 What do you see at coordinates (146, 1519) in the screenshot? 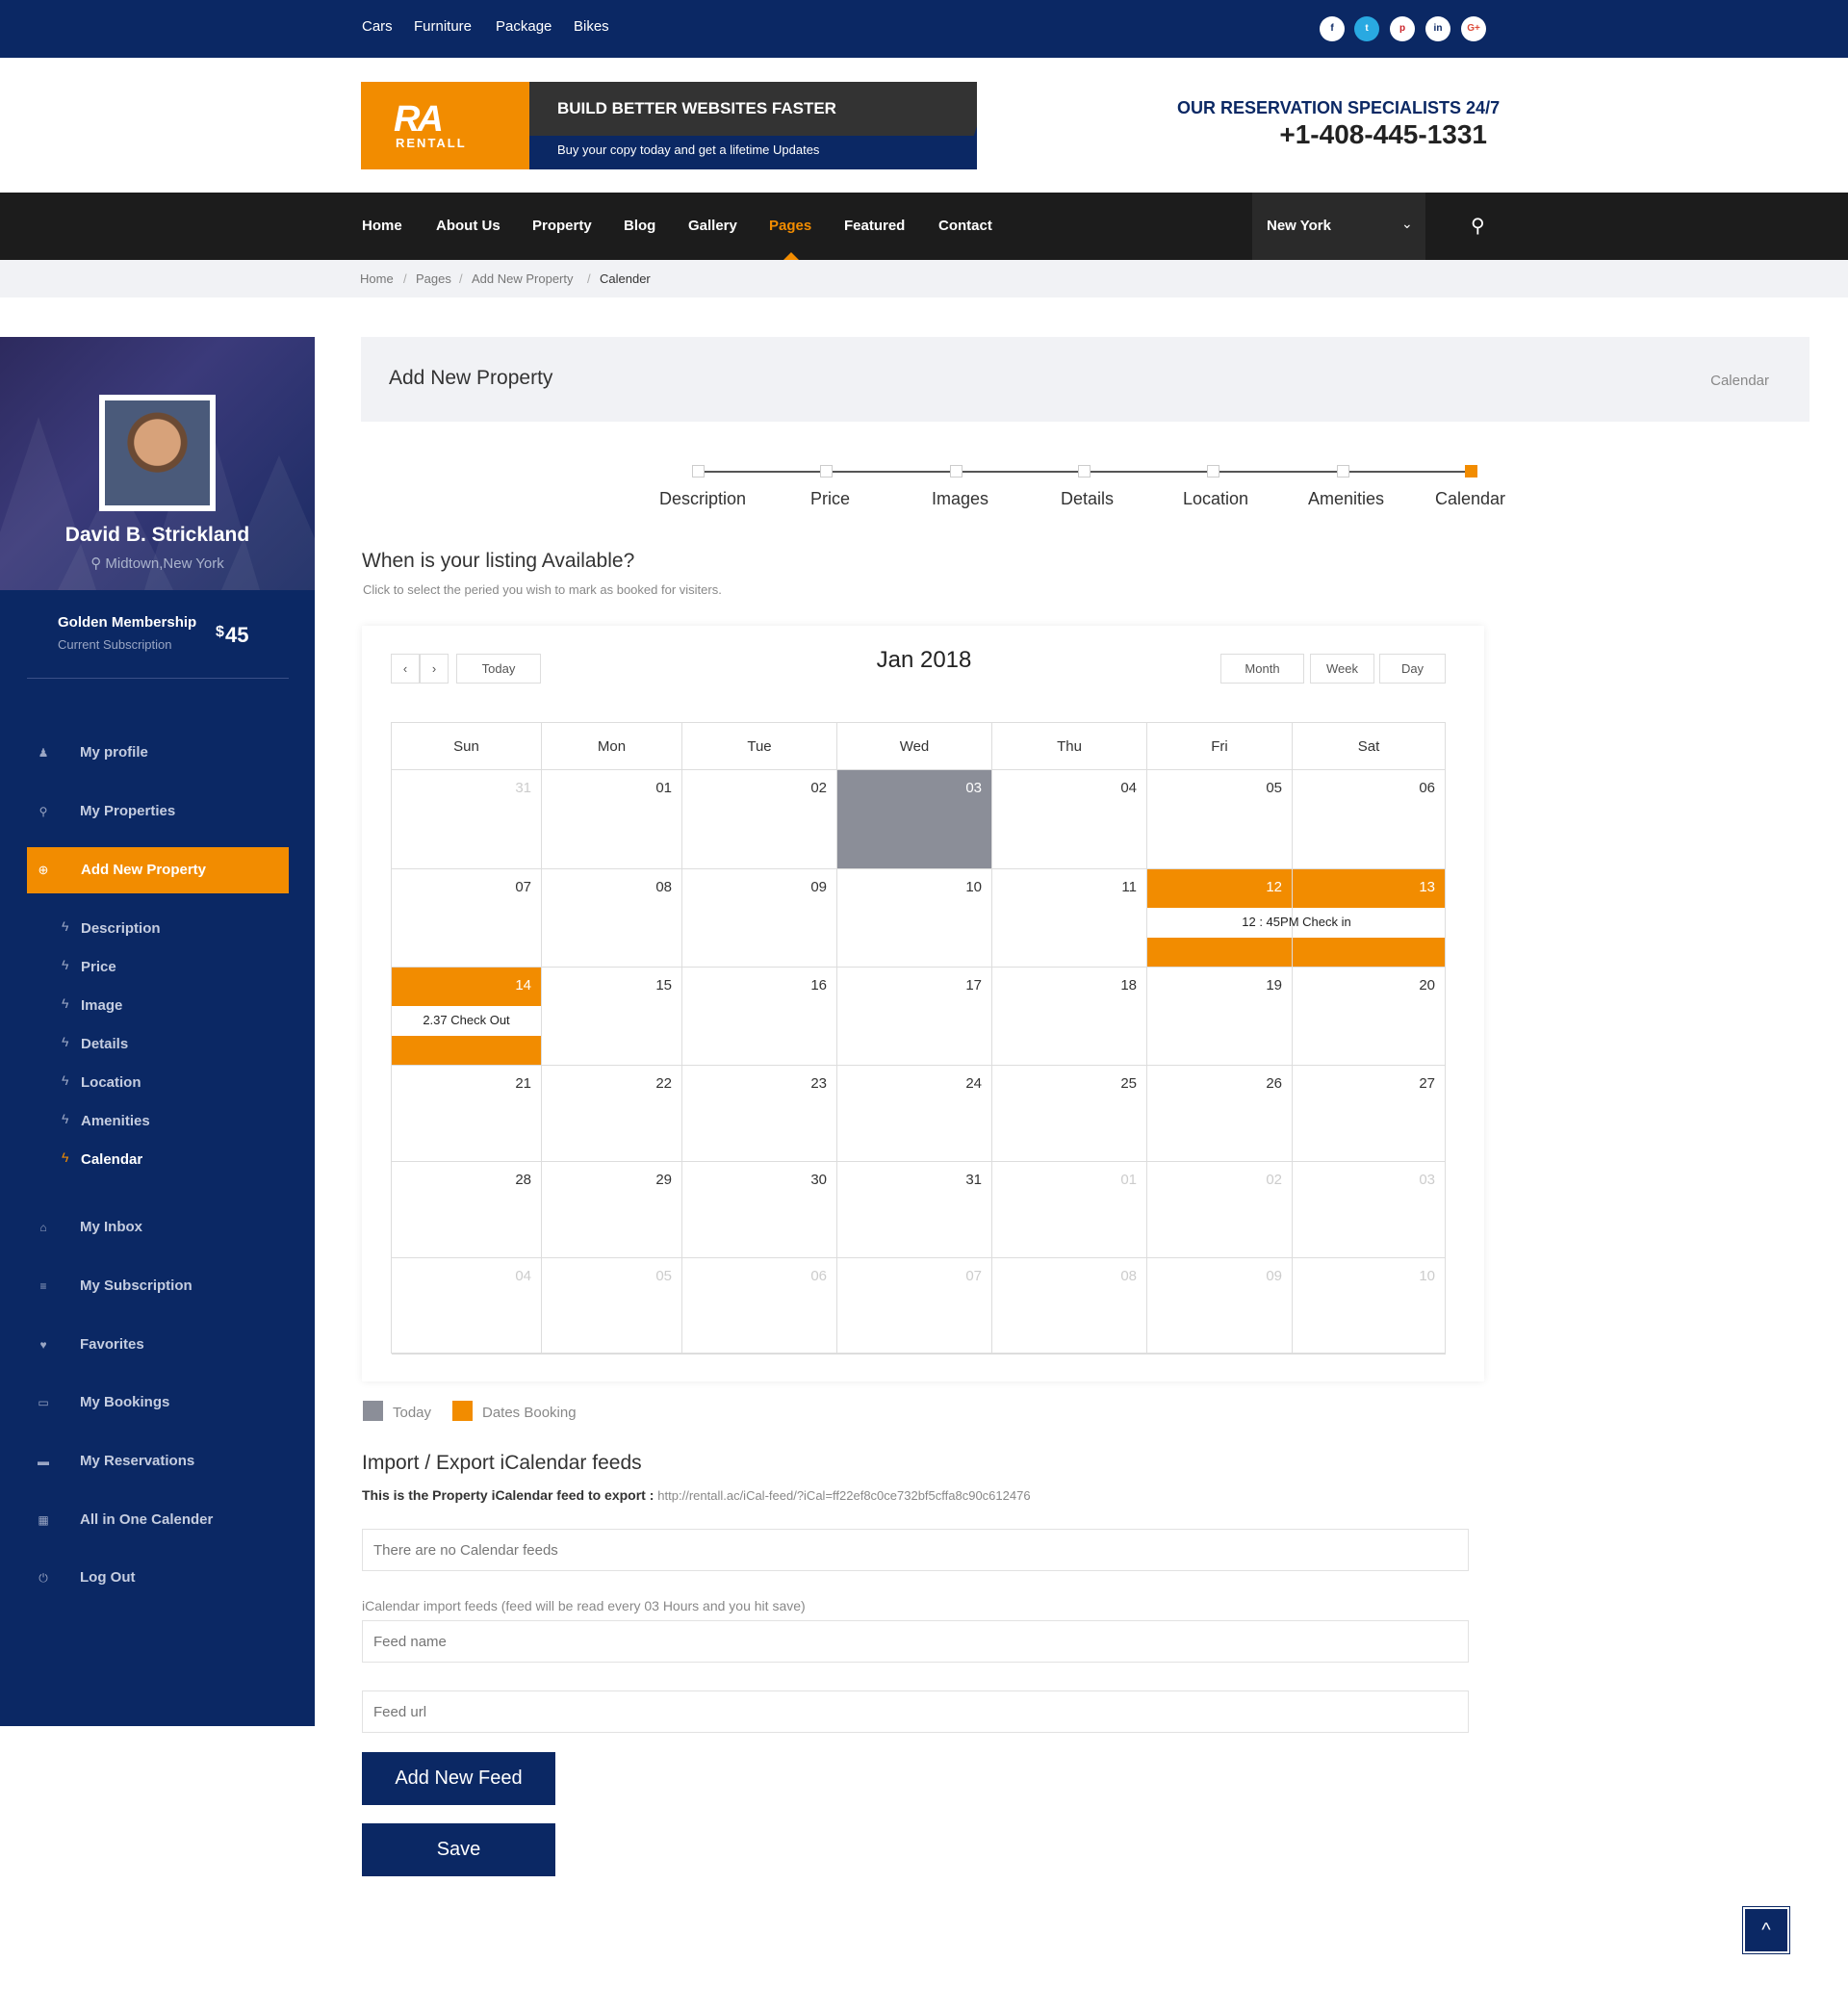
I see `sidebar-item-all-in-one-calender: All in One Calender` at bounding box center [146, 1519].